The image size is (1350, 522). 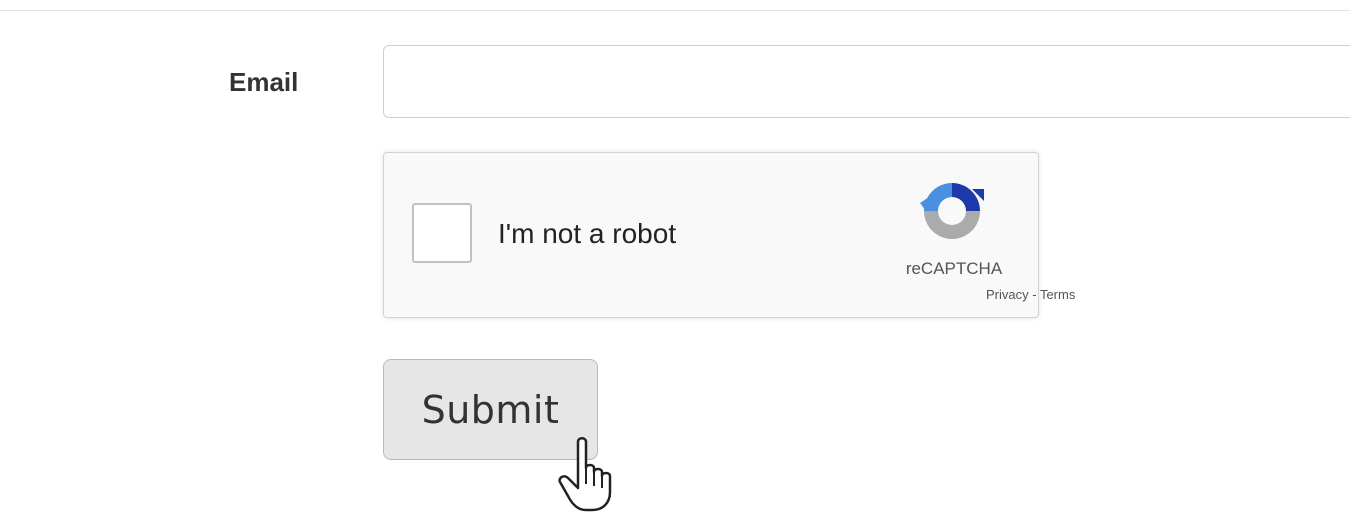 What do you see at coordinates (1007, 294) in the screenshot?
I see `privacy-link: Privacy` at bounding box center [1007, 294].